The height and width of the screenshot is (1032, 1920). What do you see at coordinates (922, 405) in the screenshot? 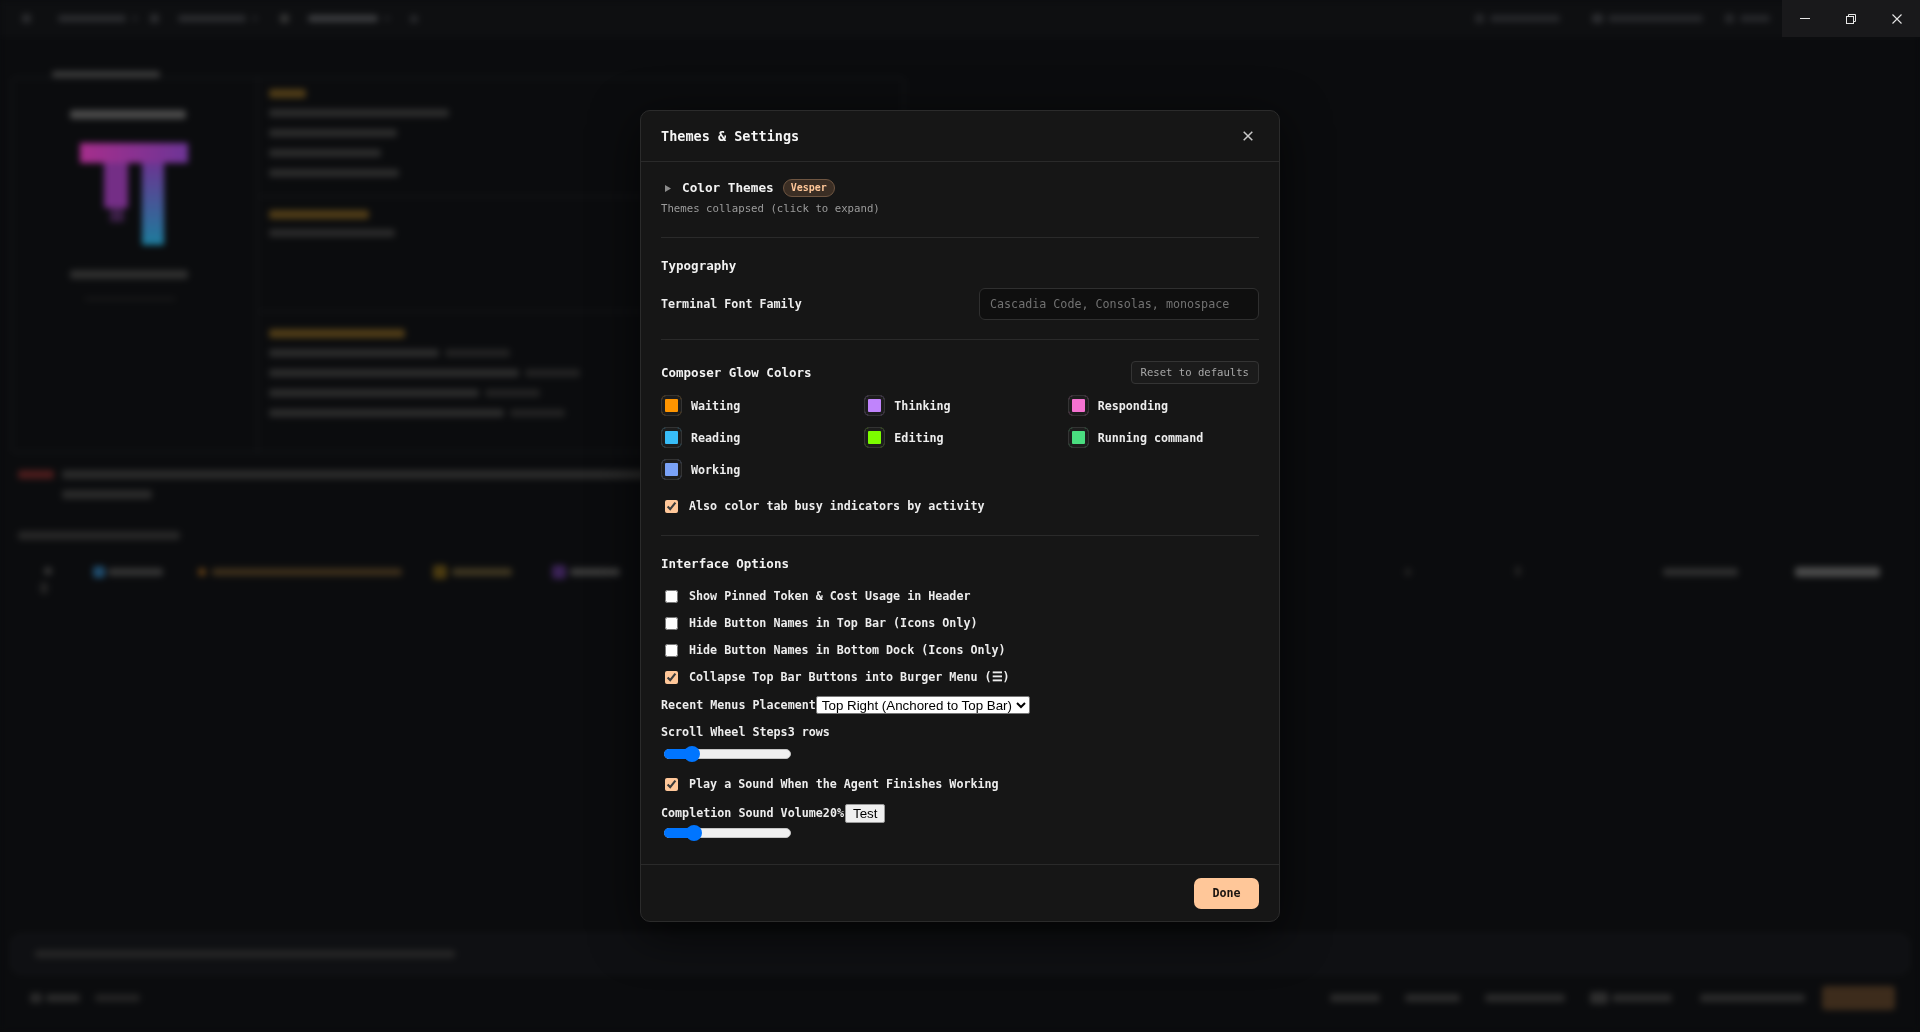
I see `color-label: Thinking` at bounding box center [922, 405].